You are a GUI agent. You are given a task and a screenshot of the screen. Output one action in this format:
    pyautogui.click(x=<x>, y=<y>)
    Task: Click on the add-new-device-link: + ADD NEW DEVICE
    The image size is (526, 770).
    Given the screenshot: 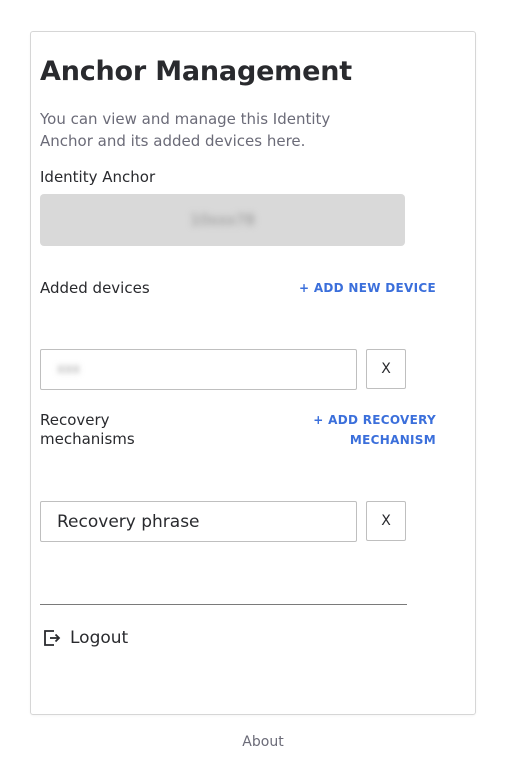 What is the action you would take?
    pyautogui.click(x=367, y=288)
    